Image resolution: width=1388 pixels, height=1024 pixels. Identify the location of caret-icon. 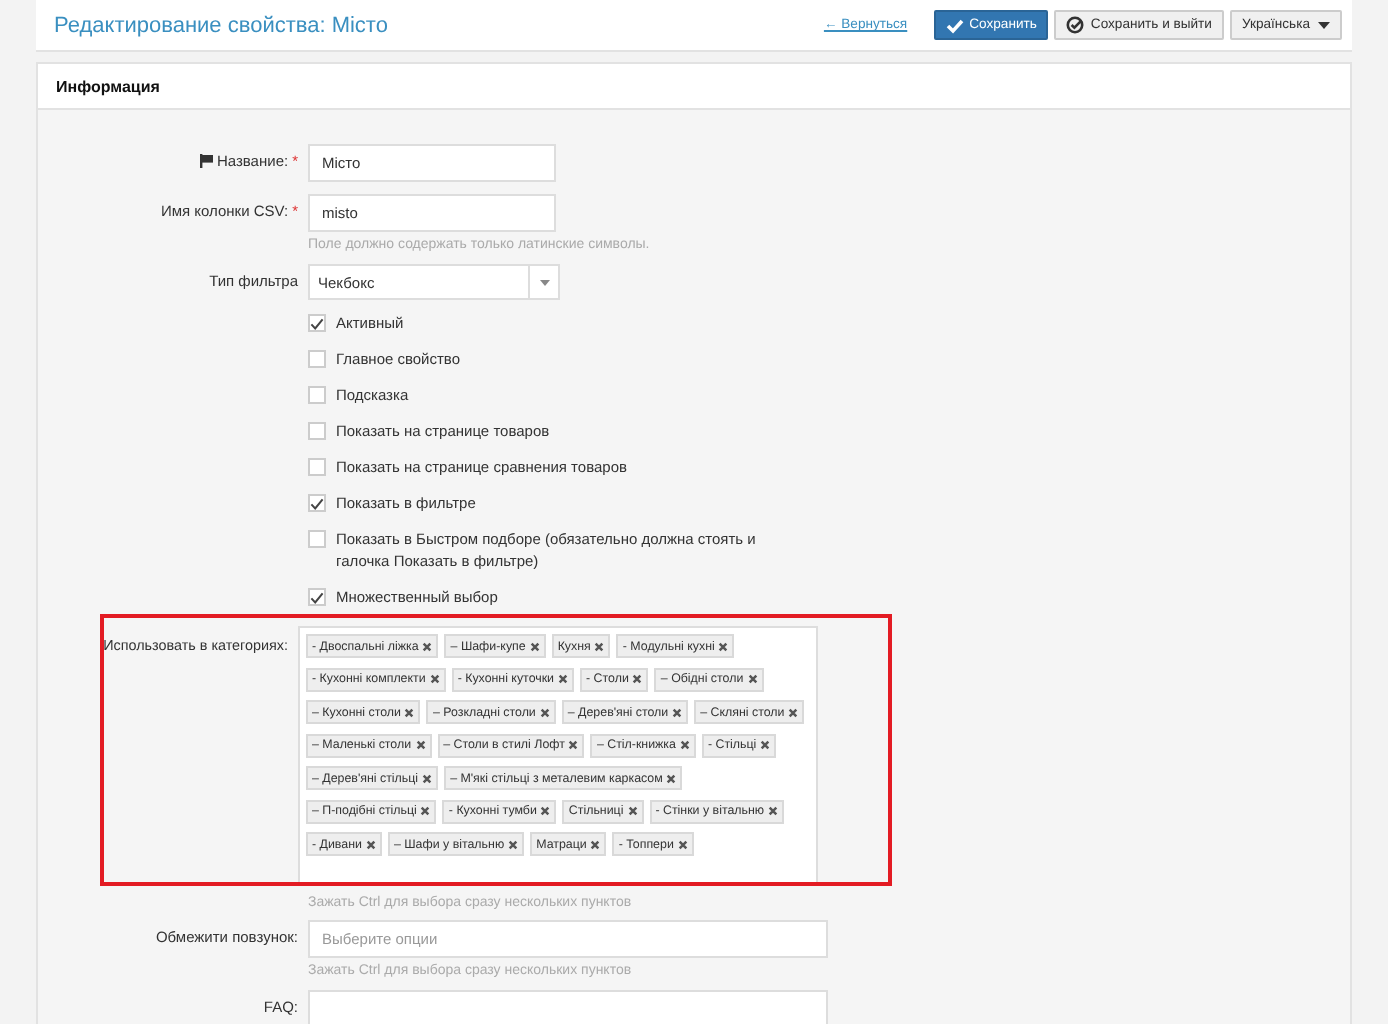
(1324, 25).